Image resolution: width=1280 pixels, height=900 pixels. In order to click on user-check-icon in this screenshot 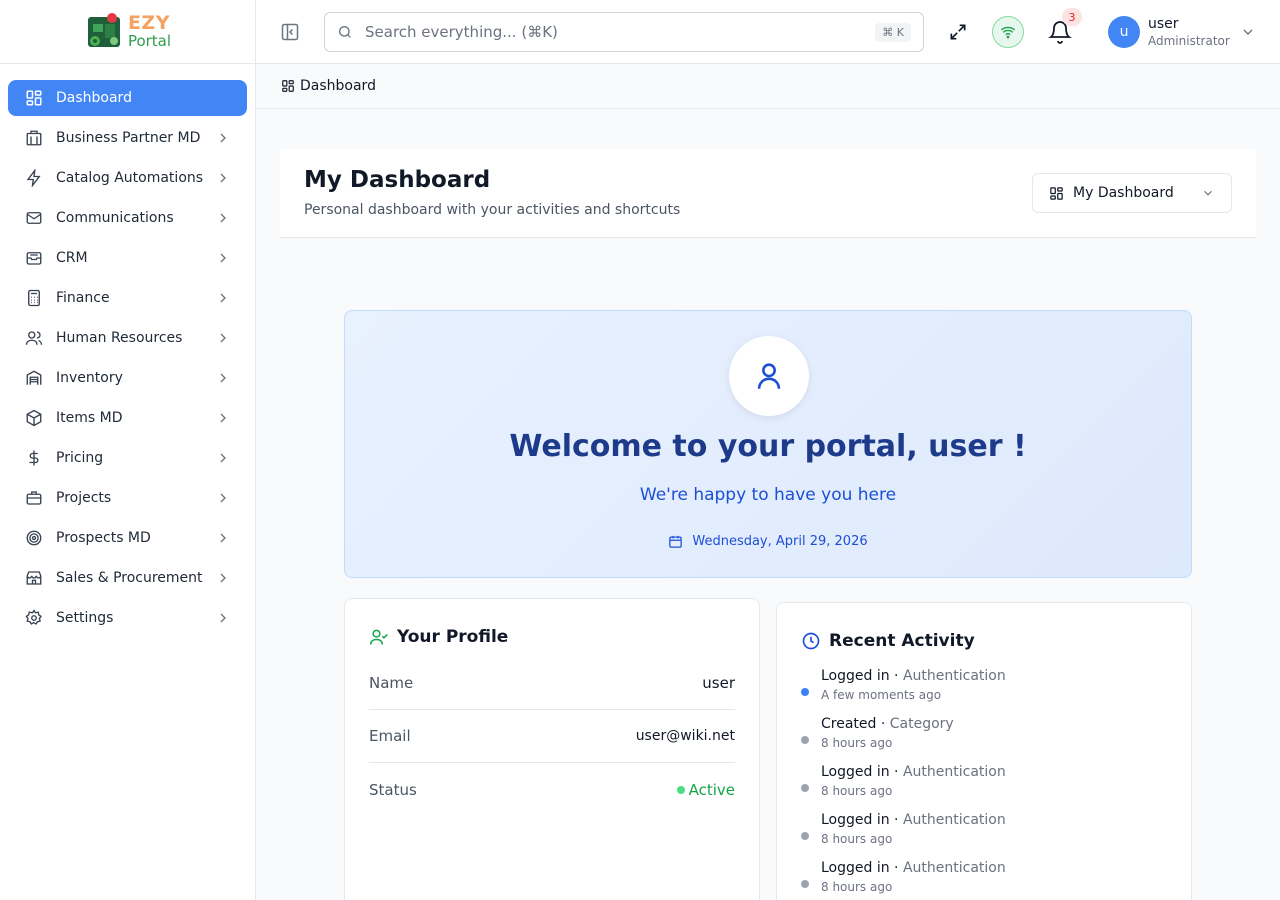, I will do `click(378, 637)`.